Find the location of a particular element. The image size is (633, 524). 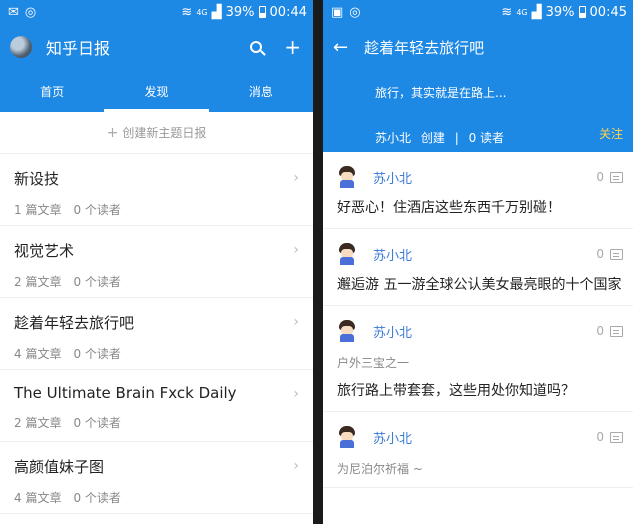

daily-name: The Ultimate Brain Fxck Daily is located at coordinates (125, 393).